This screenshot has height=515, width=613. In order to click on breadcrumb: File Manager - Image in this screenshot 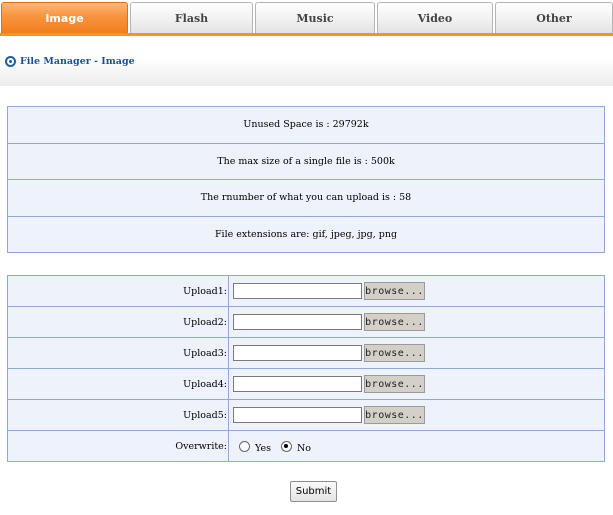, I will do `click(70, 61)`.